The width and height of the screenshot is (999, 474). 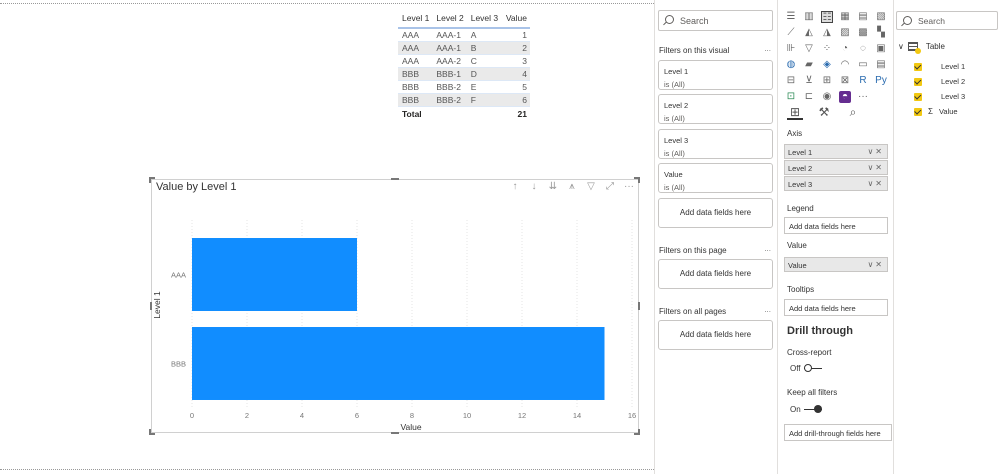 I want to click on field-level-3: Level 3, so click(x=939, y=96).